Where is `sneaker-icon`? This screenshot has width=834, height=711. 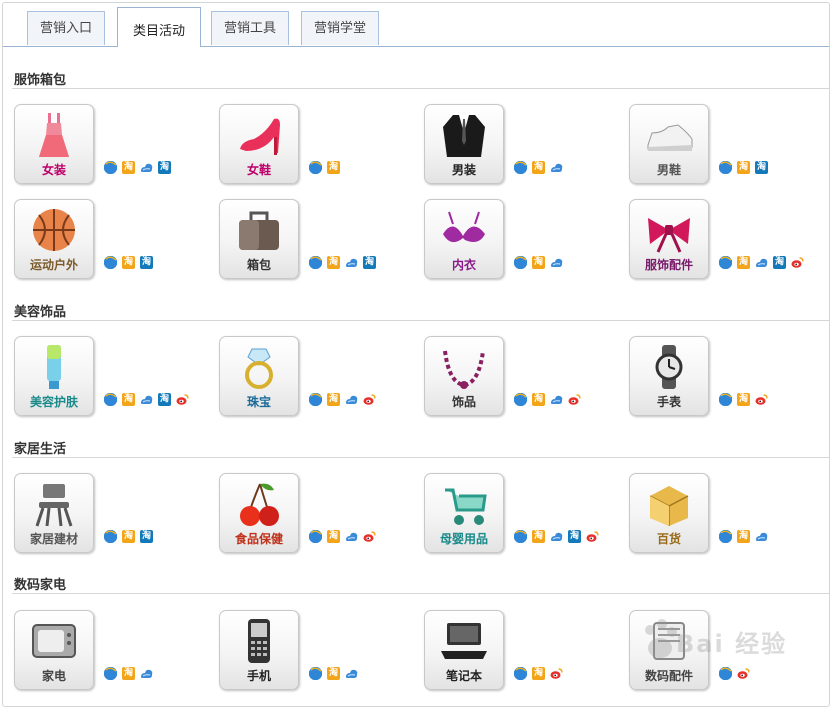 sneaker-icon is located at coordinates (670, 137).